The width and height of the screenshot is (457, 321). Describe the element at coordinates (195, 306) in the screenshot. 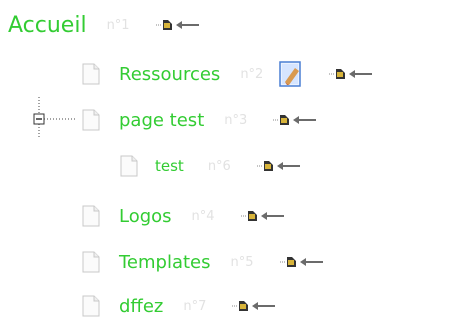

I see `page-number: n°7` at that location.